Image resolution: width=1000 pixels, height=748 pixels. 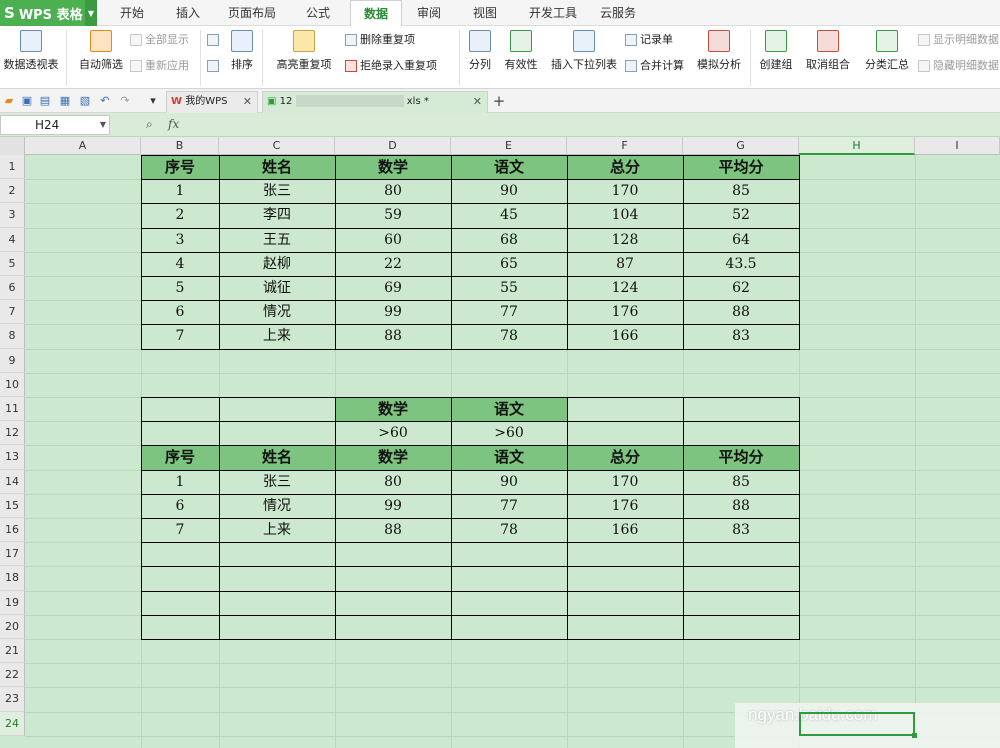 I want to click on fx-icon: fx, so click(x=173, y=124).